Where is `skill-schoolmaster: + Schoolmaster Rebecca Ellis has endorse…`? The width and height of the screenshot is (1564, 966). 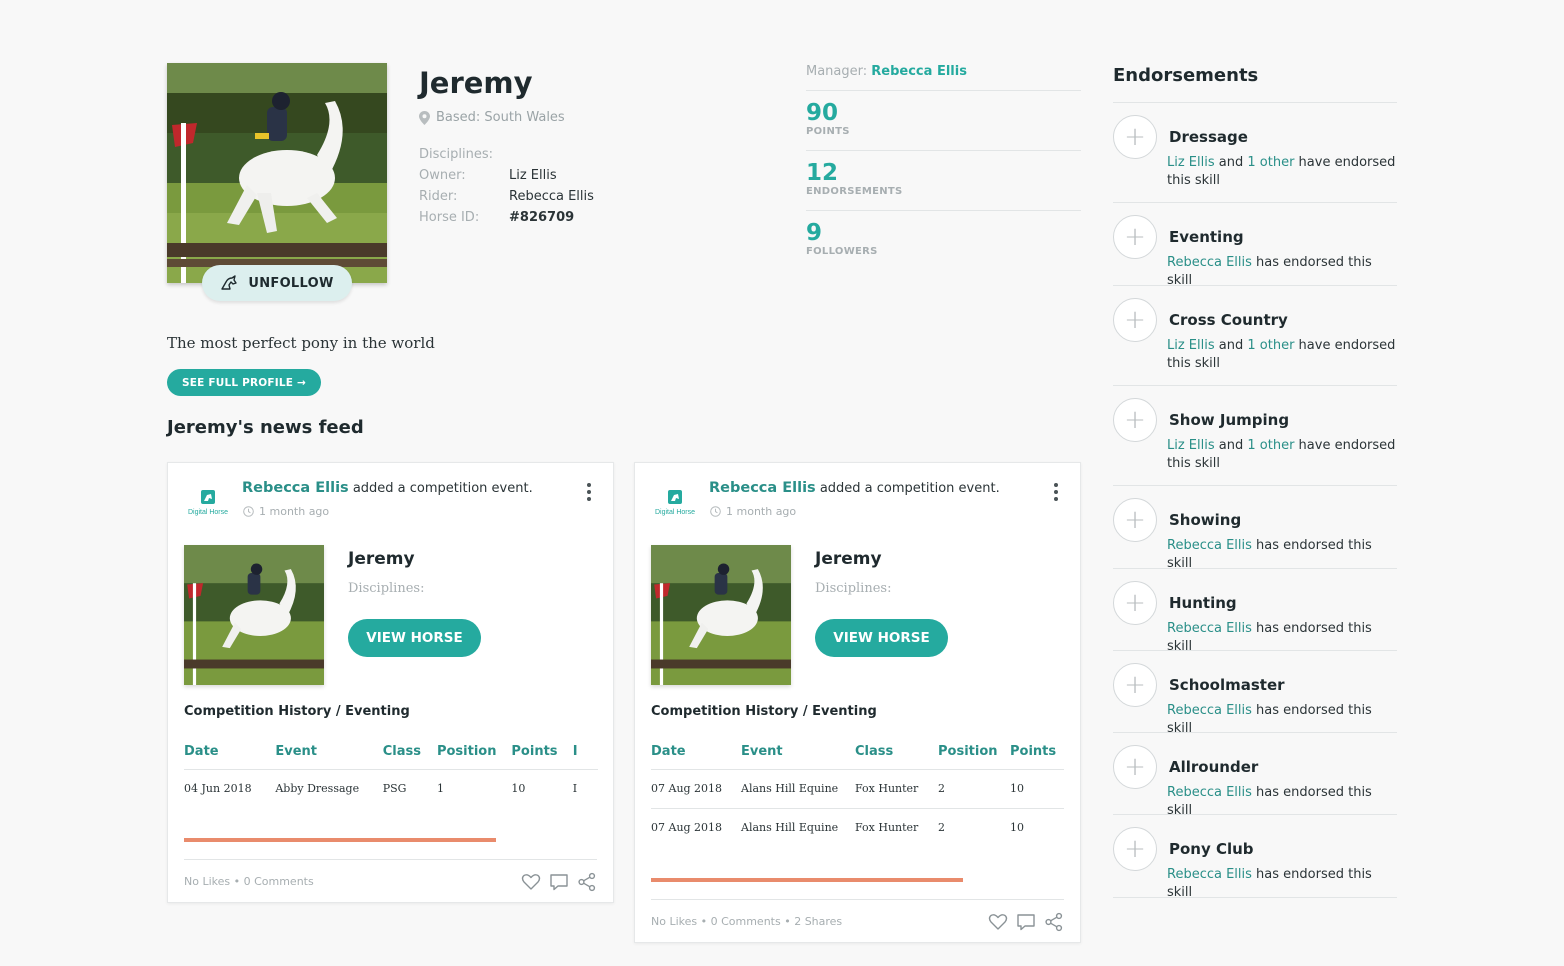 skill-schoolmaster: + Schoolmaster Rebecca Ellis has endorse… is located at coordinates (1255, 693).